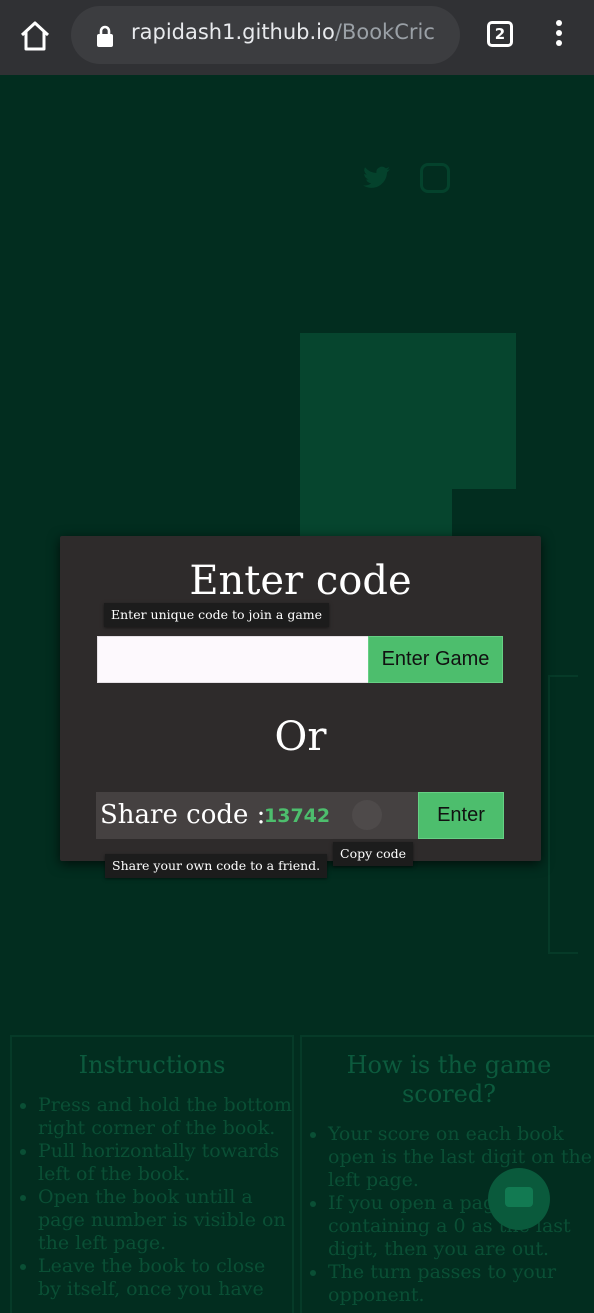 The image size is (594, 1313). Describe the element at coordinates (300, 737) in the screenshot. I see `or-divider-label: Or` at that location.